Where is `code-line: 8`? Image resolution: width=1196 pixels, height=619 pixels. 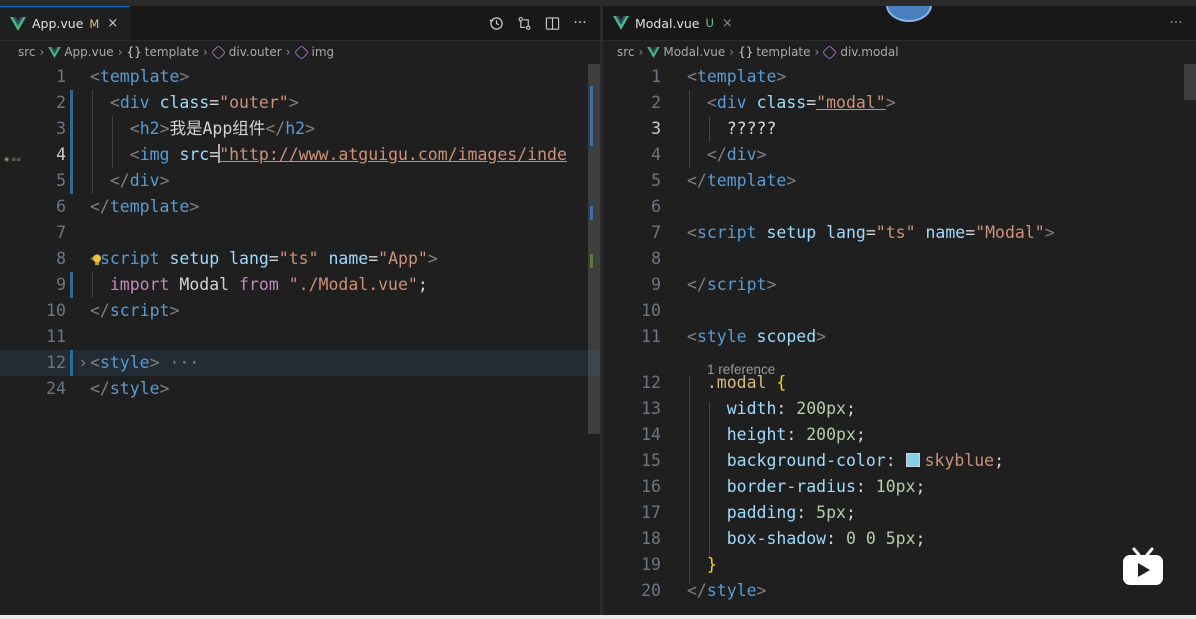
code-line: 8 is located at coordinates (899, 259).